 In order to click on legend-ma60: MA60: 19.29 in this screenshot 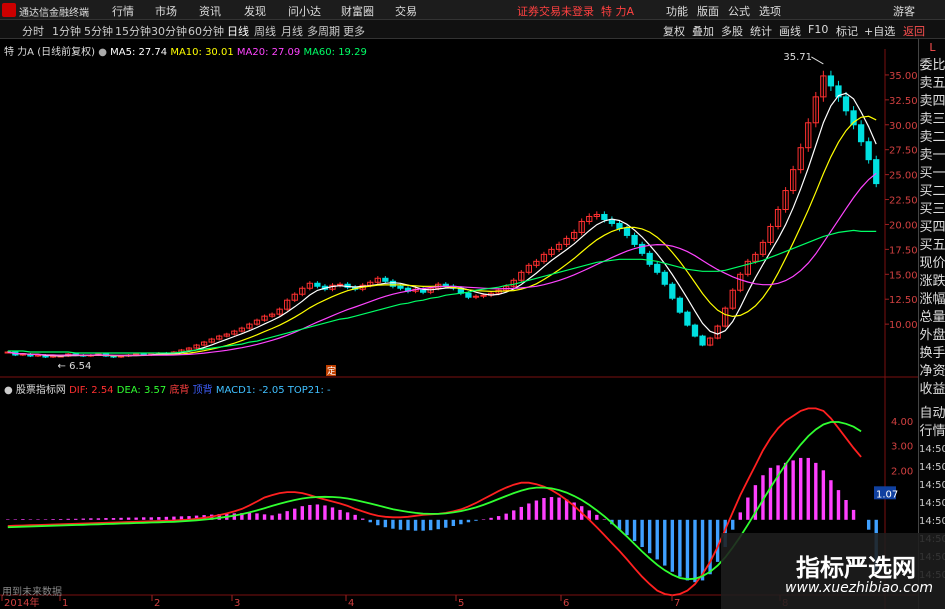, I will do `click(335, 52)`.